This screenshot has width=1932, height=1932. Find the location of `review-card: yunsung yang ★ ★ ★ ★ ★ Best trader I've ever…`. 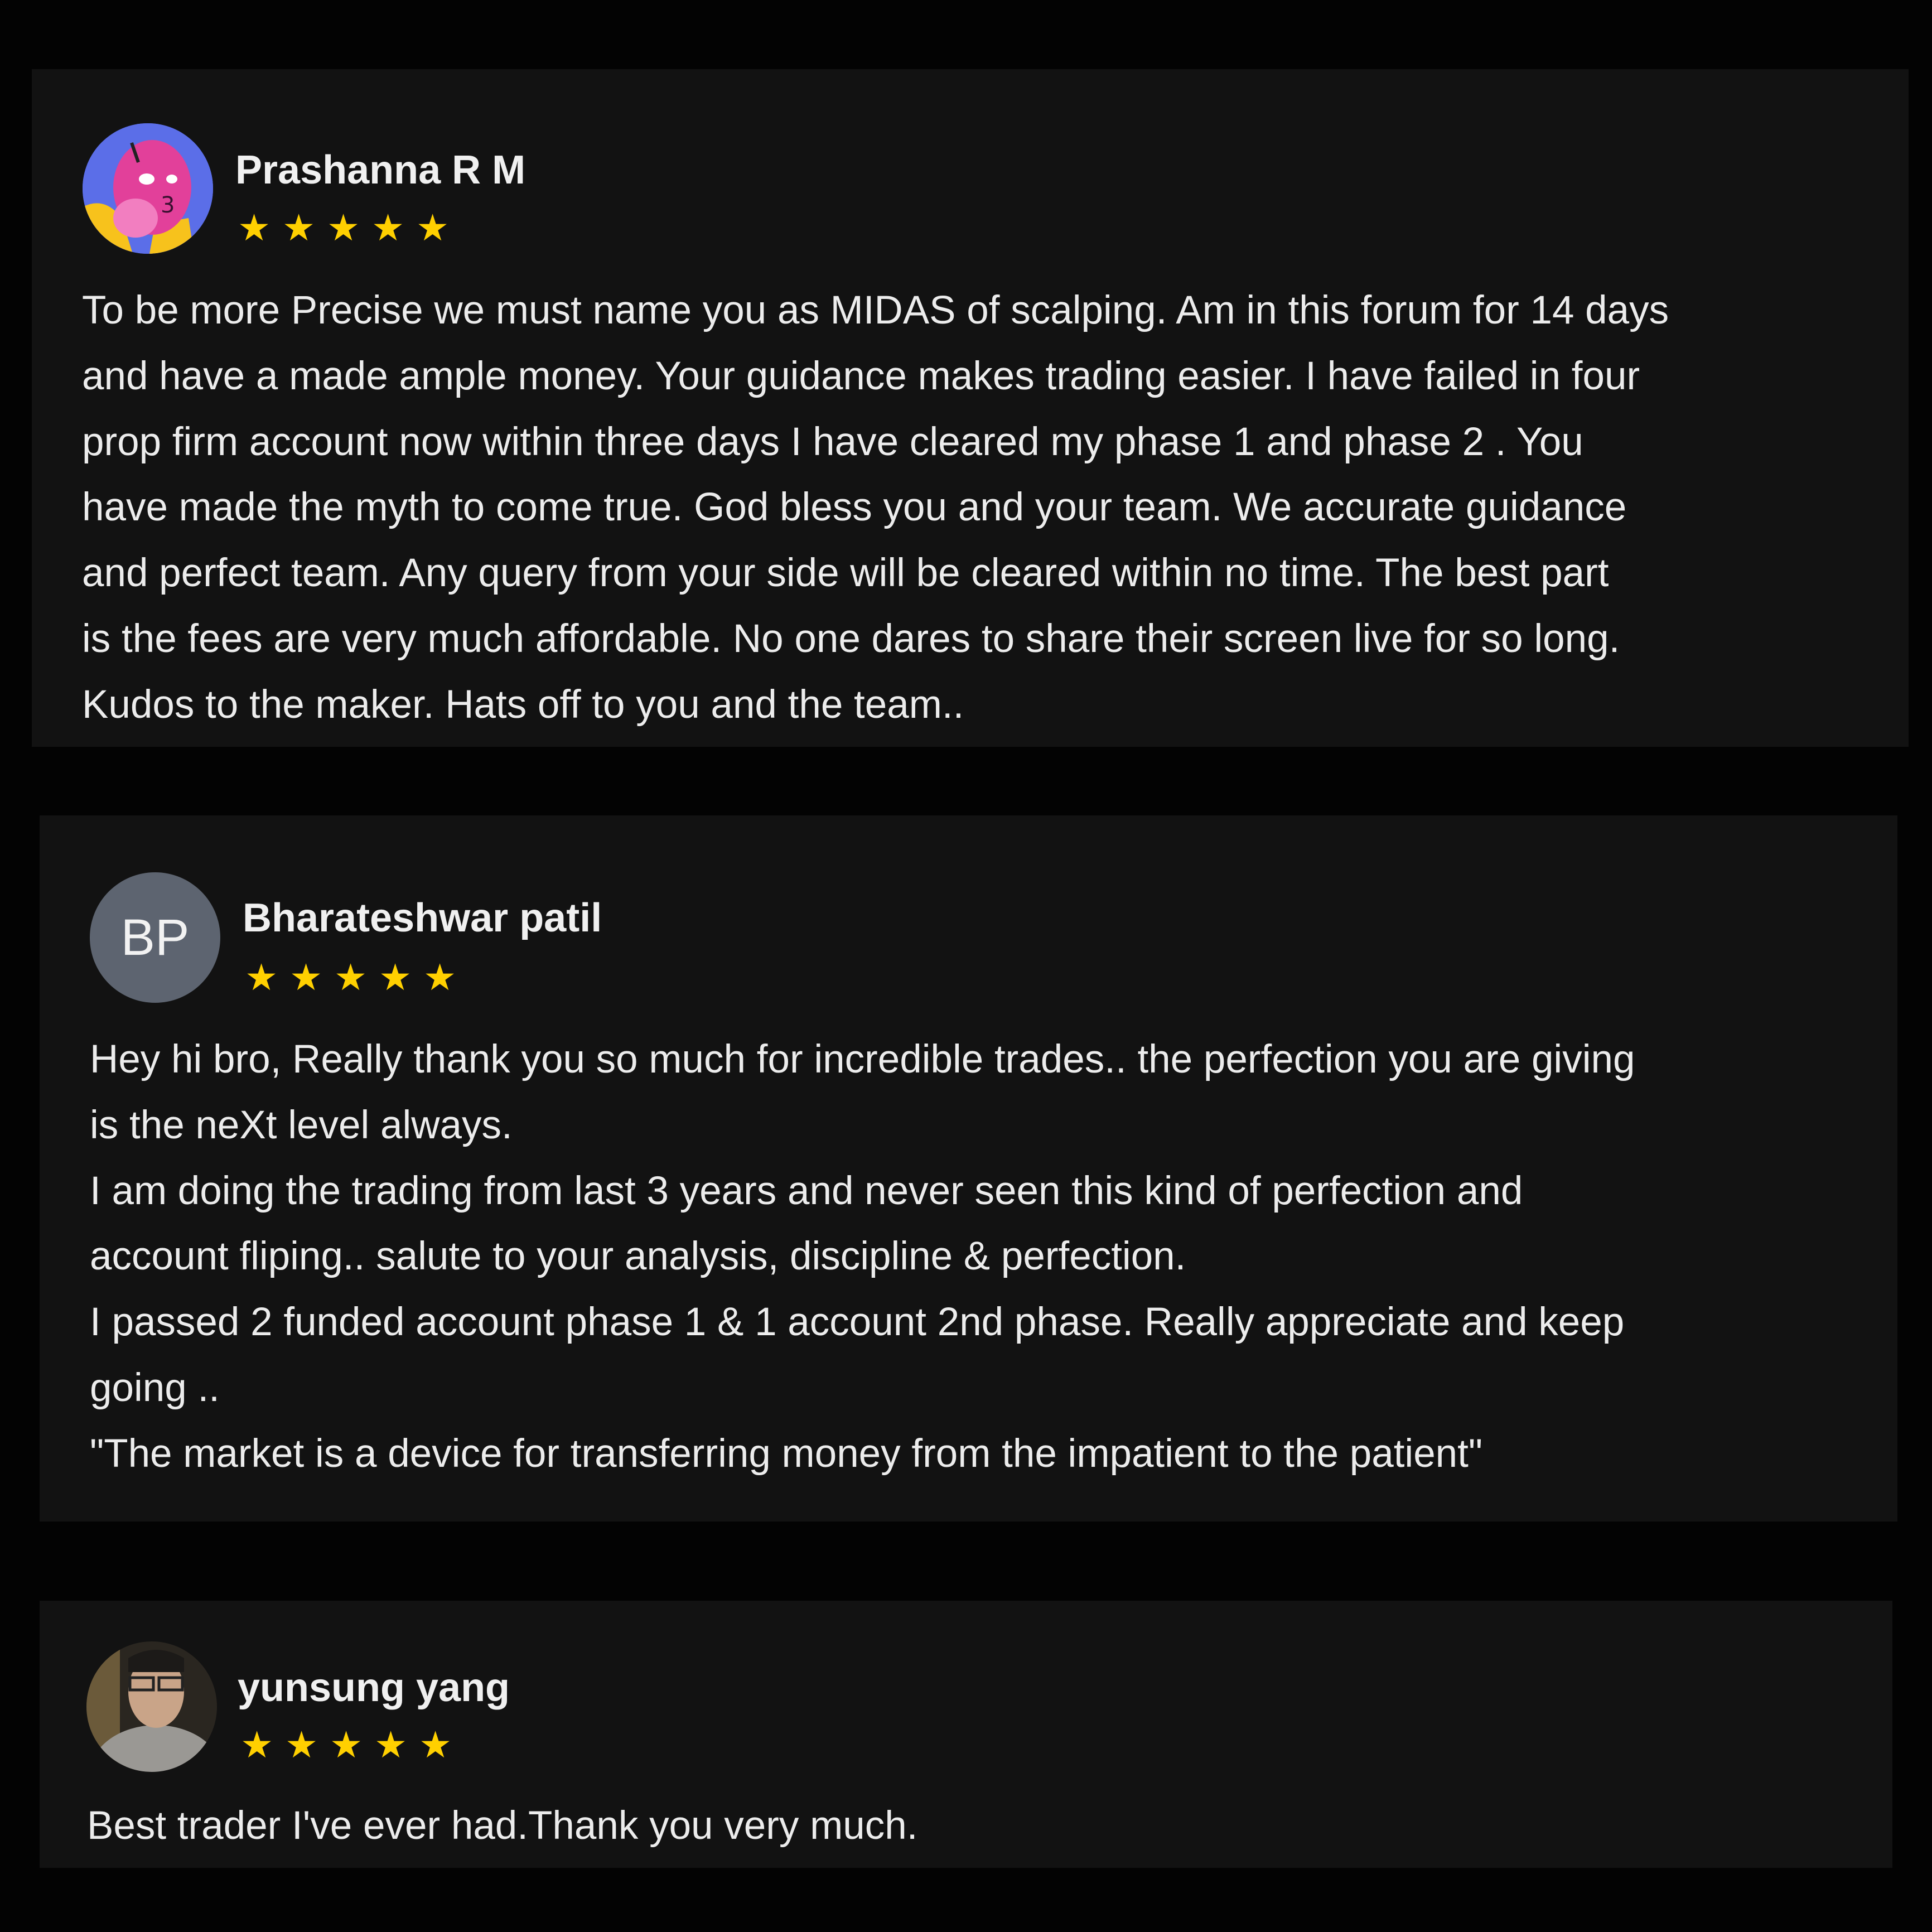

review-card: yunsung yang ★ ★ ★ ★ ★ Best trader I've ever… is located at coordinates (966, 1734).